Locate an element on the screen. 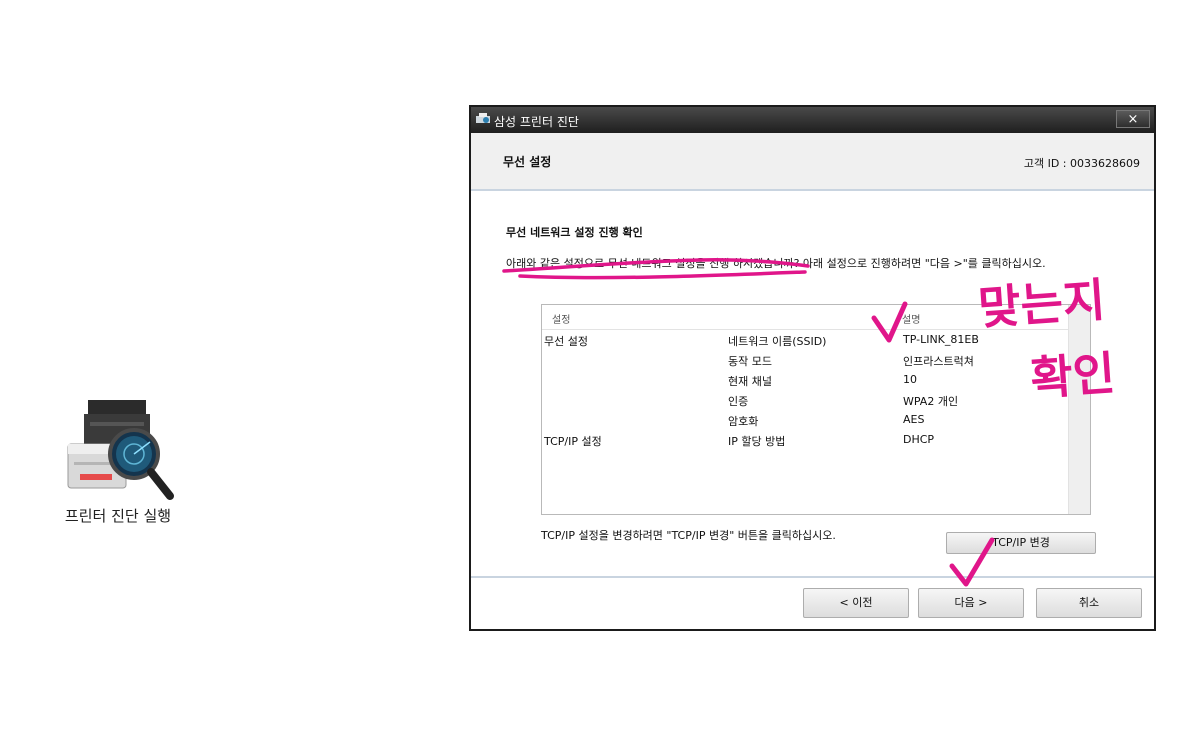 The image size is (1203, 755). row-item: IP 할당 방법 is located at coordinates (757, 441).